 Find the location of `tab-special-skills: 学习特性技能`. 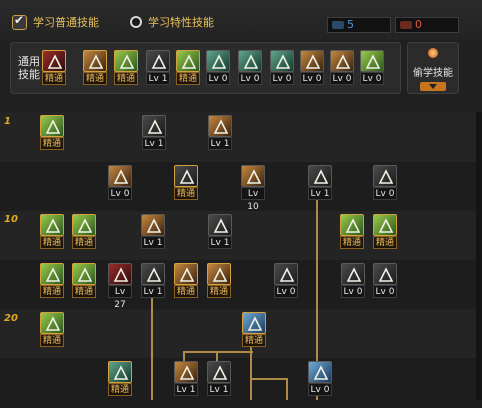

tab-special-skills: 学习特性技能 is located at coordinates (172, 22).